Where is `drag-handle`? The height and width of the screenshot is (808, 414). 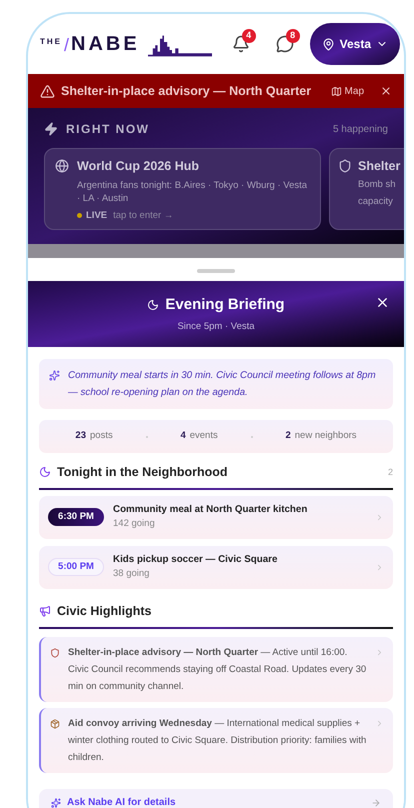
drag-handle is located at coordinates (216, 271).